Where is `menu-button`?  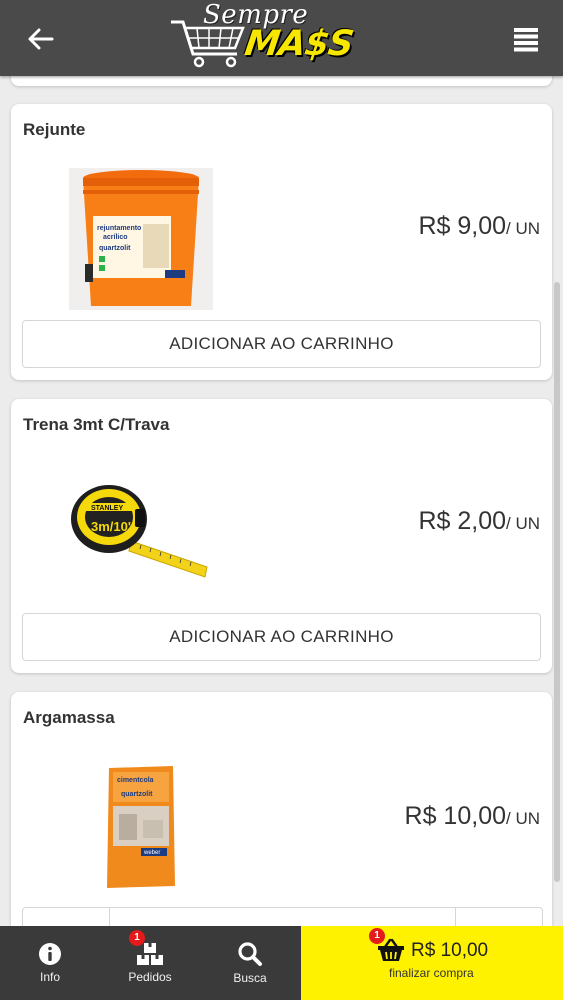
menu-button is located at coordinates (526, 39).